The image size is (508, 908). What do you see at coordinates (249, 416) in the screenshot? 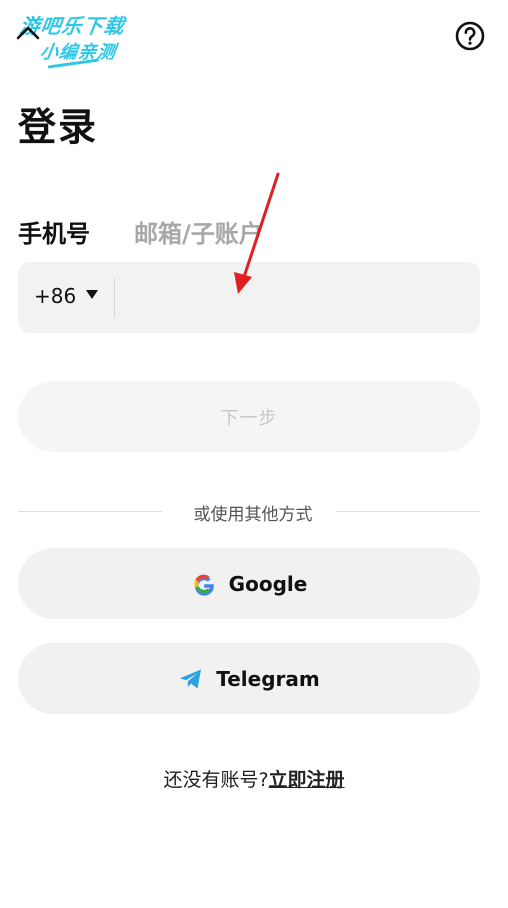
I see `next-button: 下一步` at bounding box center [249, 416].